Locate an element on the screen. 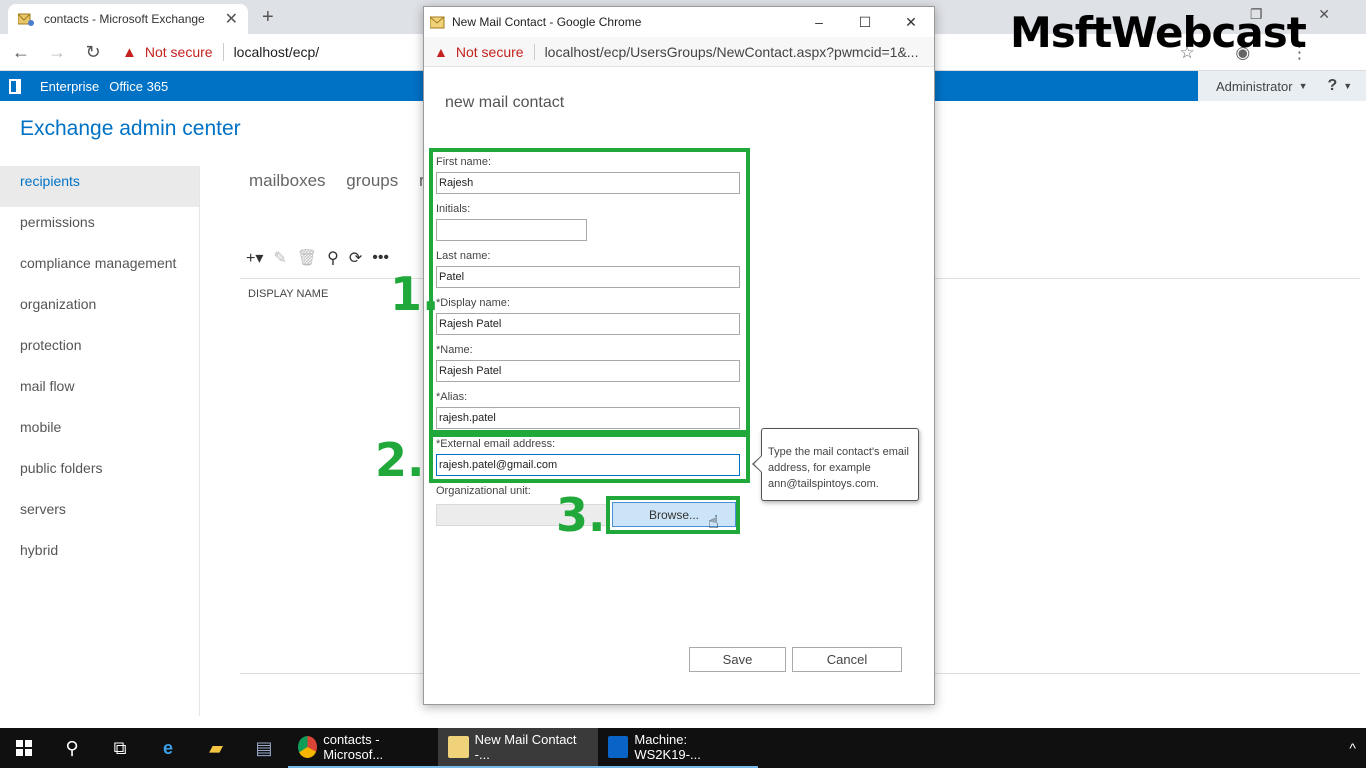  nav-item-organization: organization is located at coordinates (99, 309).